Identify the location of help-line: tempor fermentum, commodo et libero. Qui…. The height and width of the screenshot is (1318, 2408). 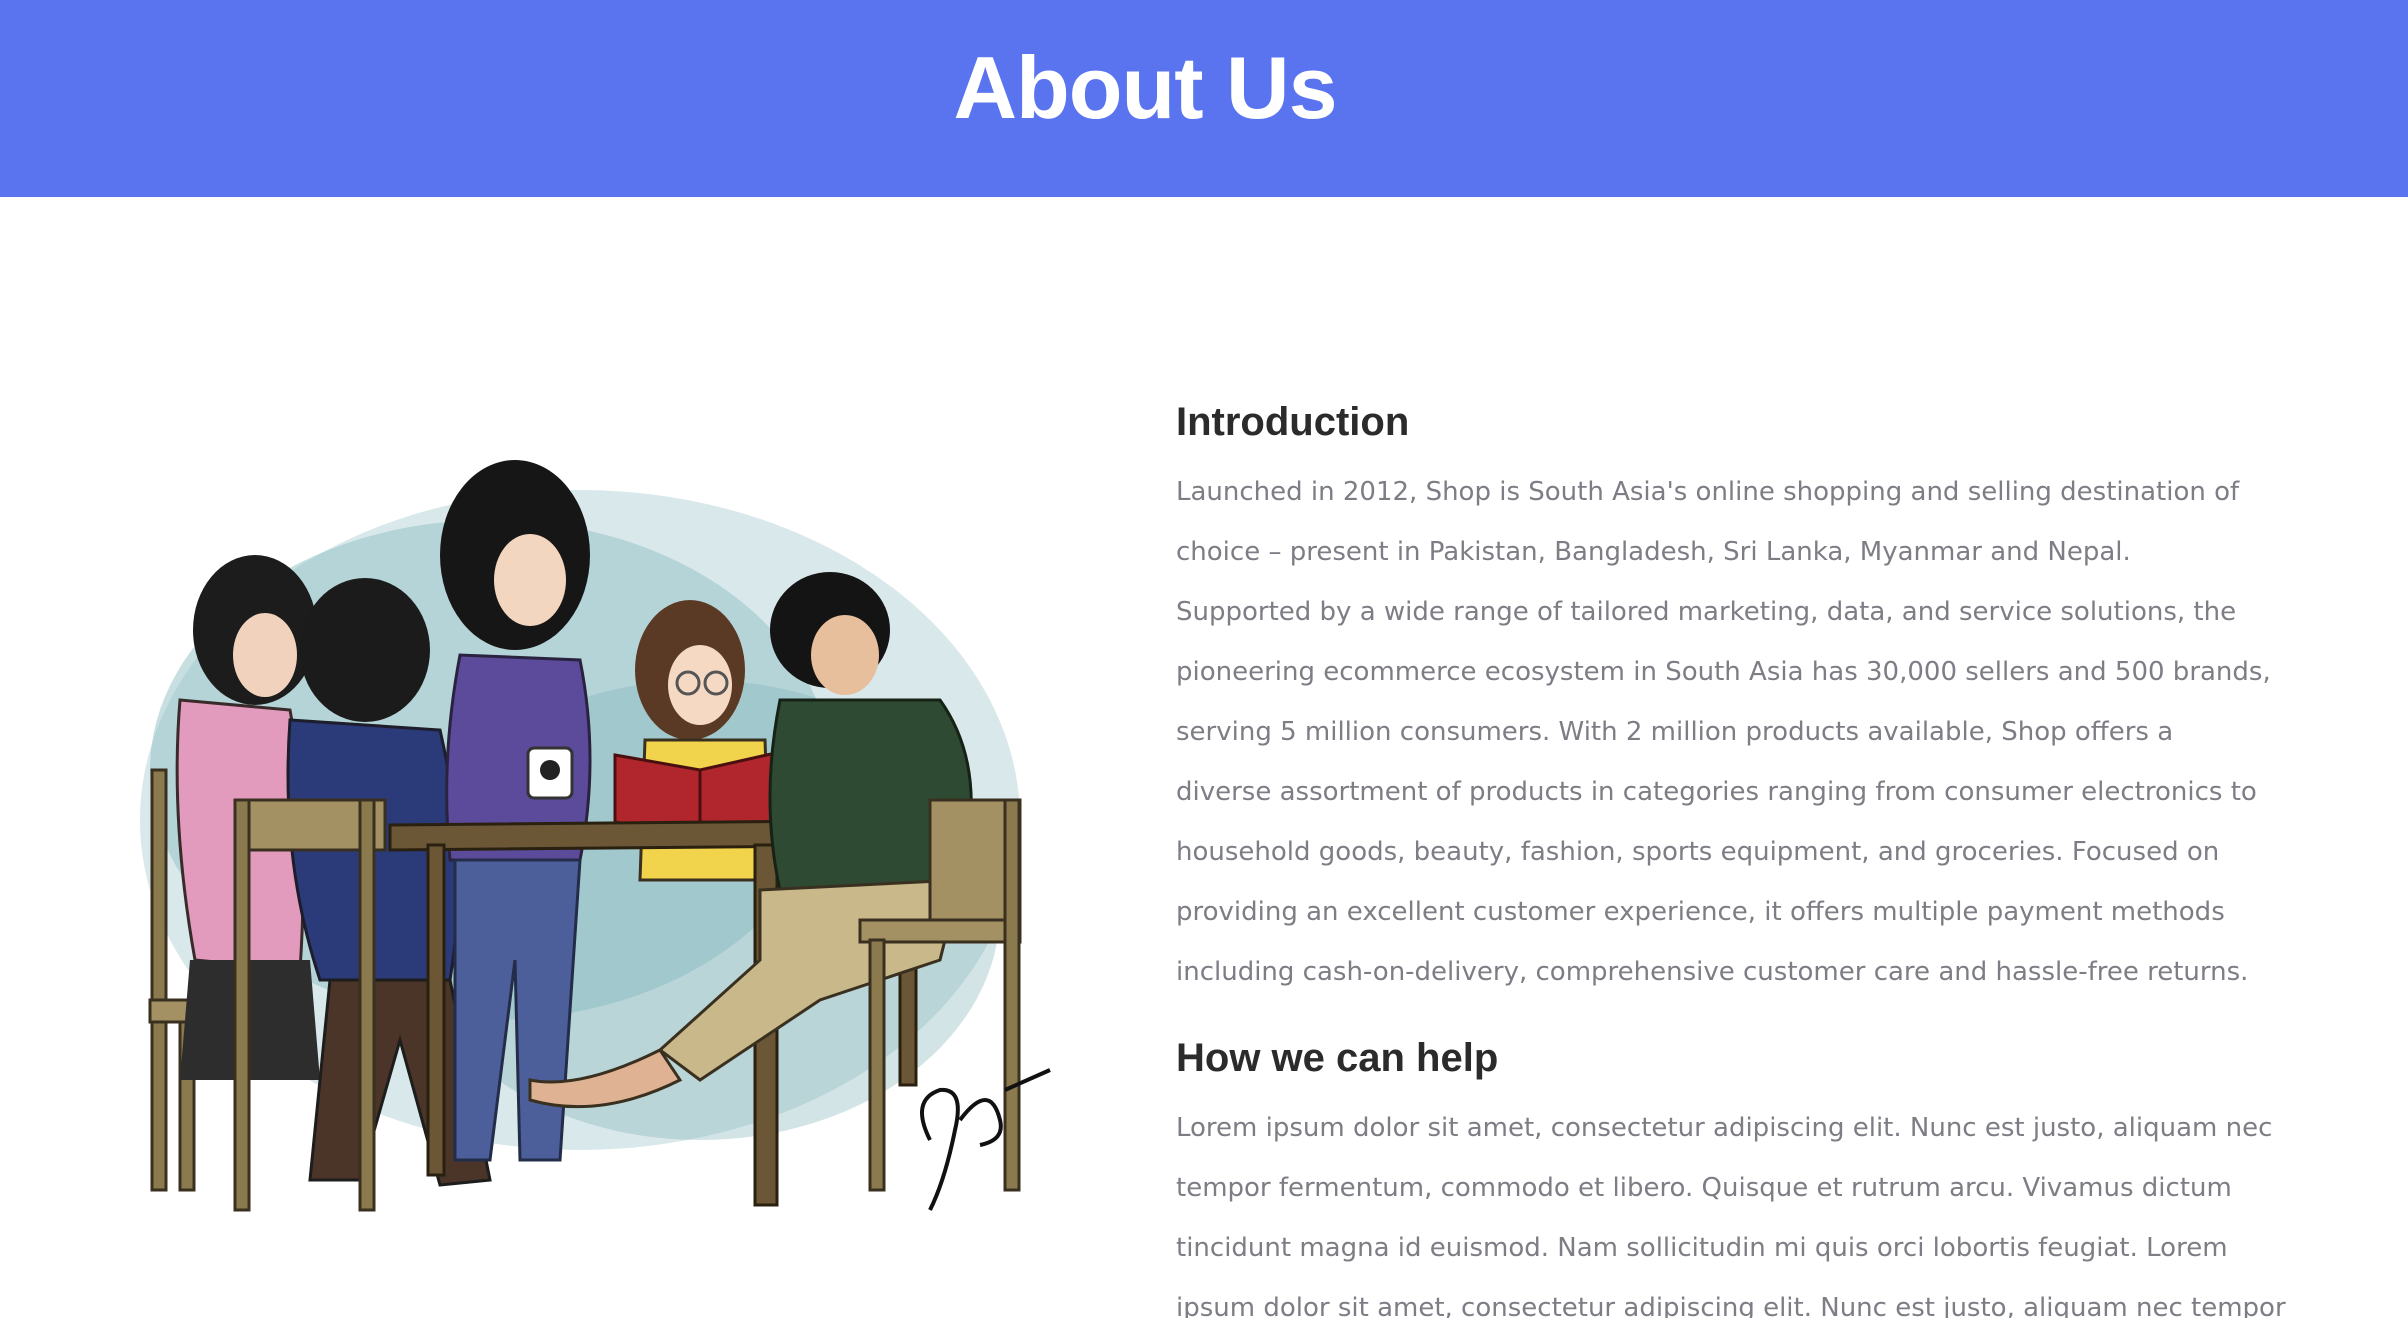
(1704, 1188).